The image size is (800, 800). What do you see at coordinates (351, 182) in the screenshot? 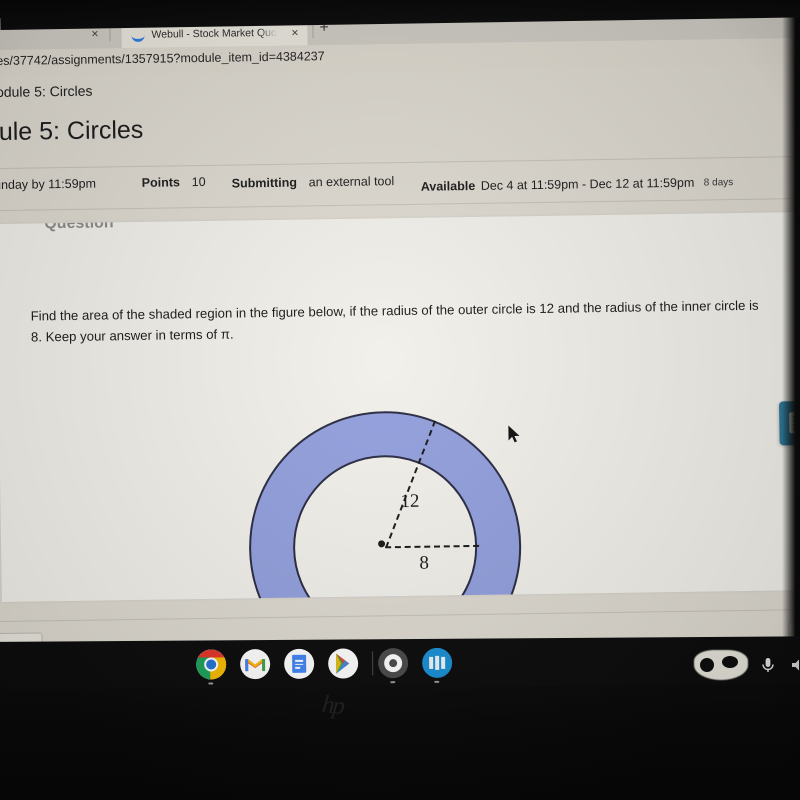
I see `submitting-value: an external tool` at bounding box center [351, 182].